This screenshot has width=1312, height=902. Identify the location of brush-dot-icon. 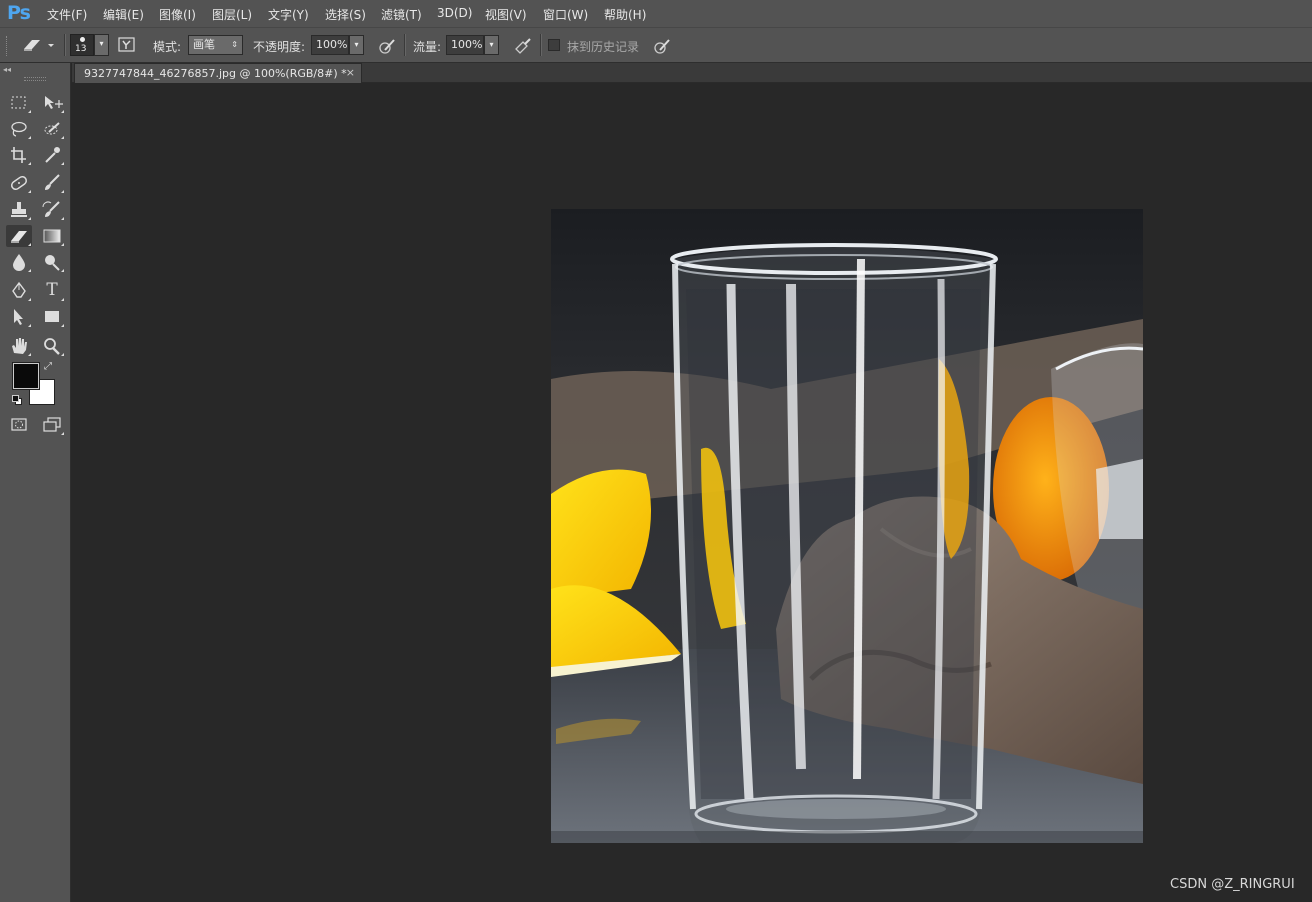
(82, 39).